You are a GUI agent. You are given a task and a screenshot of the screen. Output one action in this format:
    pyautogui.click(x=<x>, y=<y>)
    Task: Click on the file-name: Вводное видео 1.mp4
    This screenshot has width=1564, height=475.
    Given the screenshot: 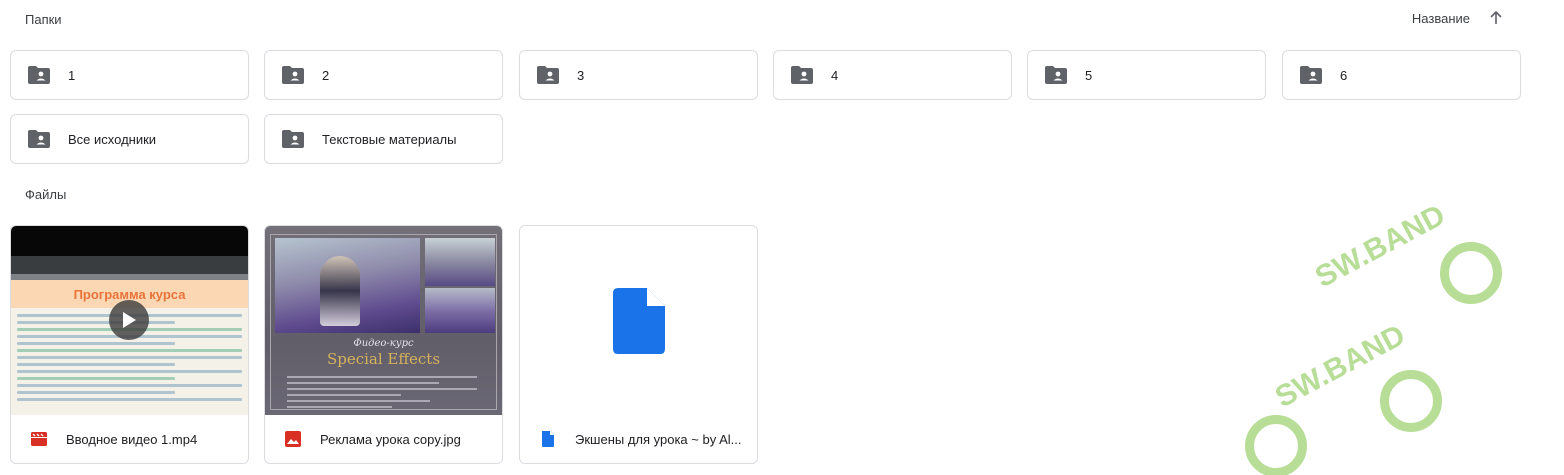 What is the action you would take?
    pyautogui.click(x=132, y=439)
    